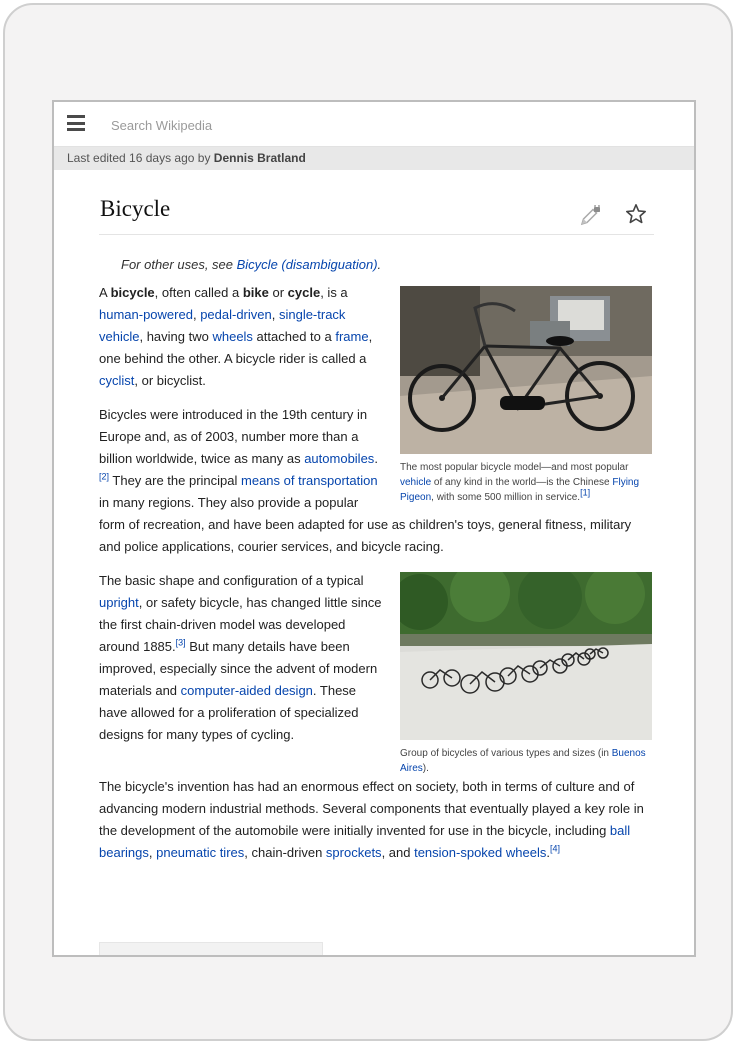 Image resolution: width=738 pixels, height=1046 pixels. I want to click on automobiles-link: automobiles, so click(339, 458).